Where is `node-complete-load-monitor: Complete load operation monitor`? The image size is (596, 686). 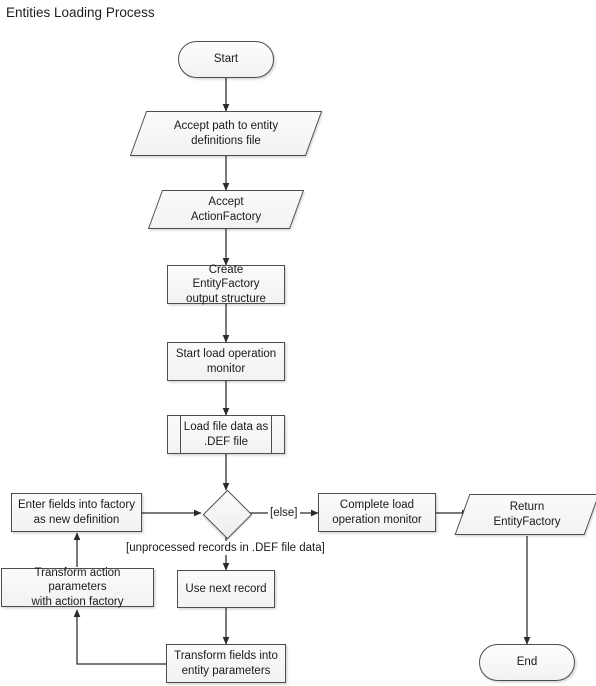 node-complete-load-monitor: Complete load operation monitor is located at coordinates (377, 512).